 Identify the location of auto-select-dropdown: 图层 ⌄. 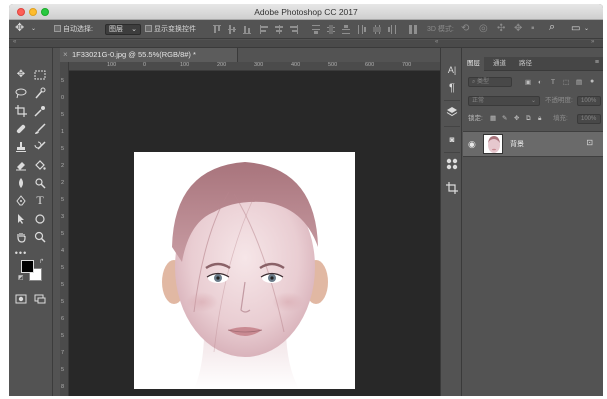
(123, 29).